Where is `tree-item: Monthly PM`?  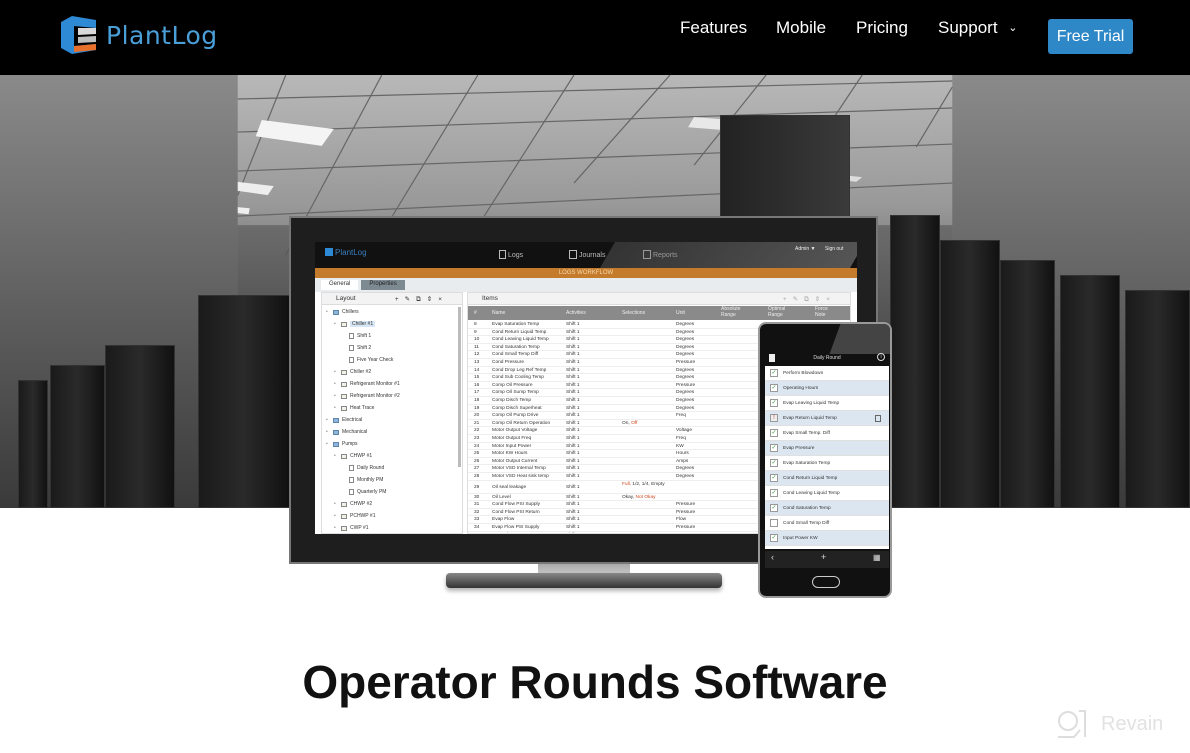
tree-item: Monthly PM is located at coordinates (362, 480).